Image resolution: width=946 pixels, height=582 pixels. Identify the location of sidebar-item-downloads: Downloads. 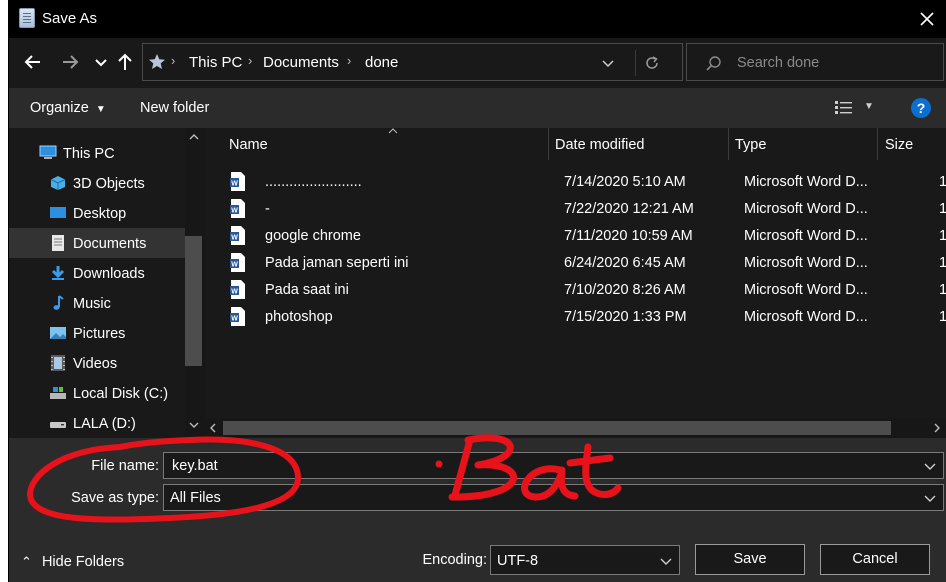
(98, 273).